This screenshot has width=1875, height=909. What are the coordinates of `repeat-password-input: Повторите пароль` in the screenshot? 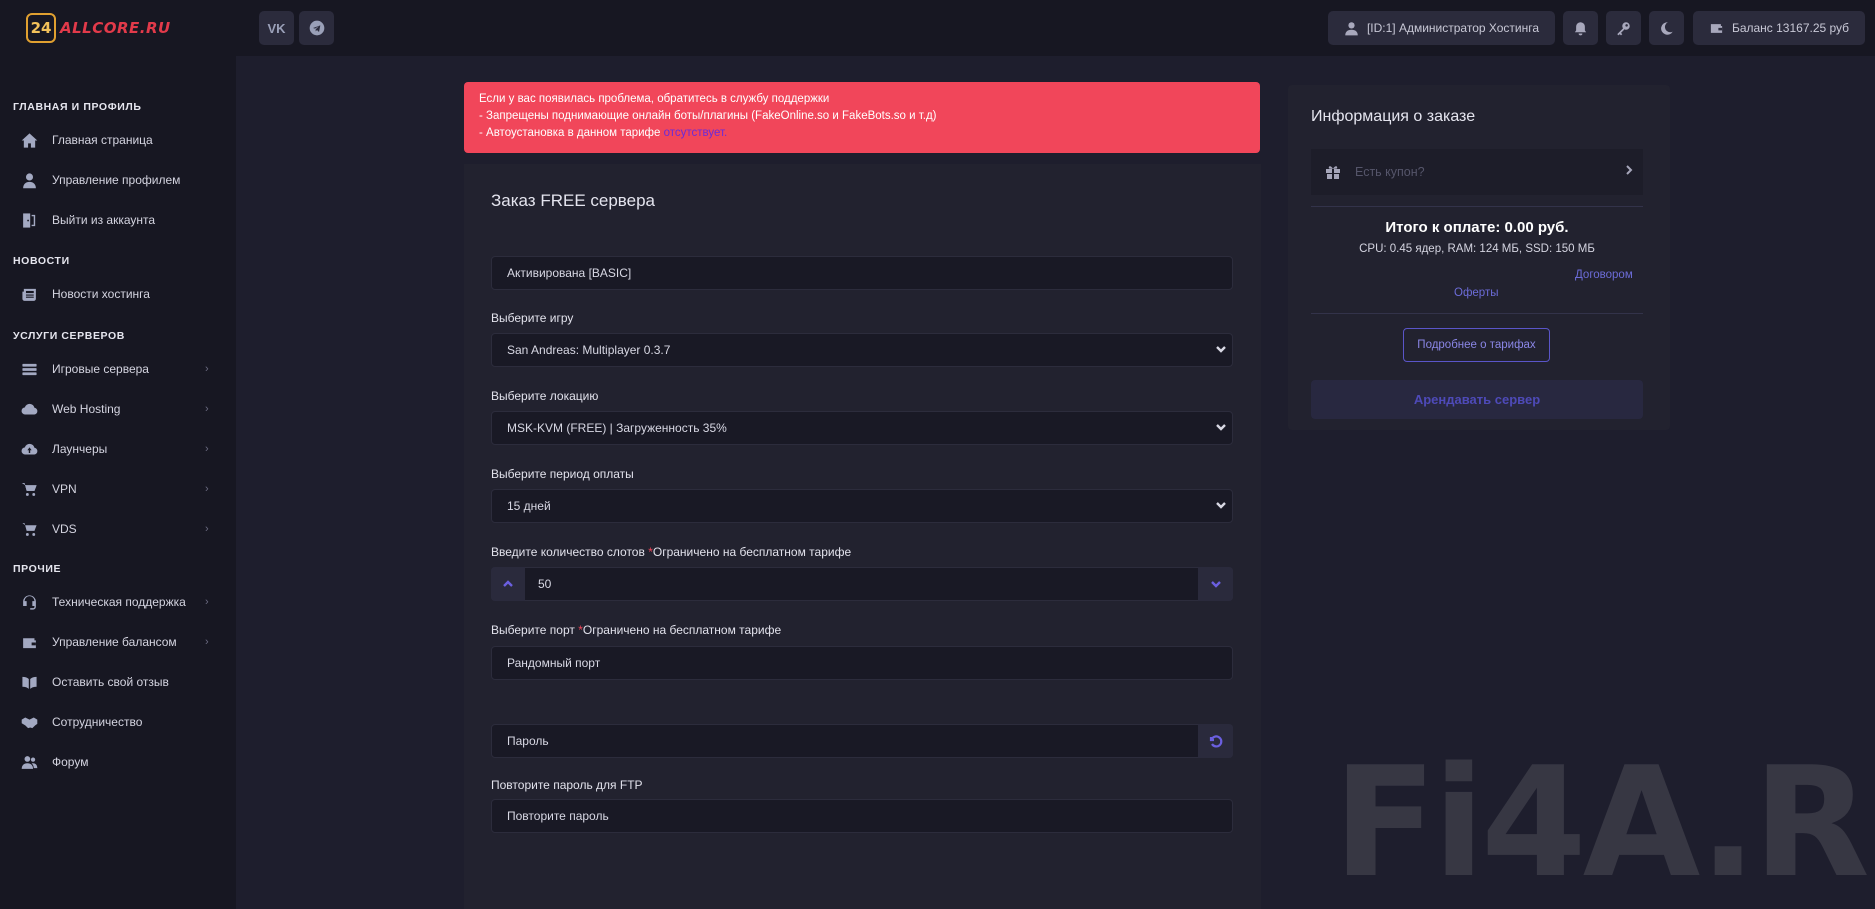 It's located at (862, 816).